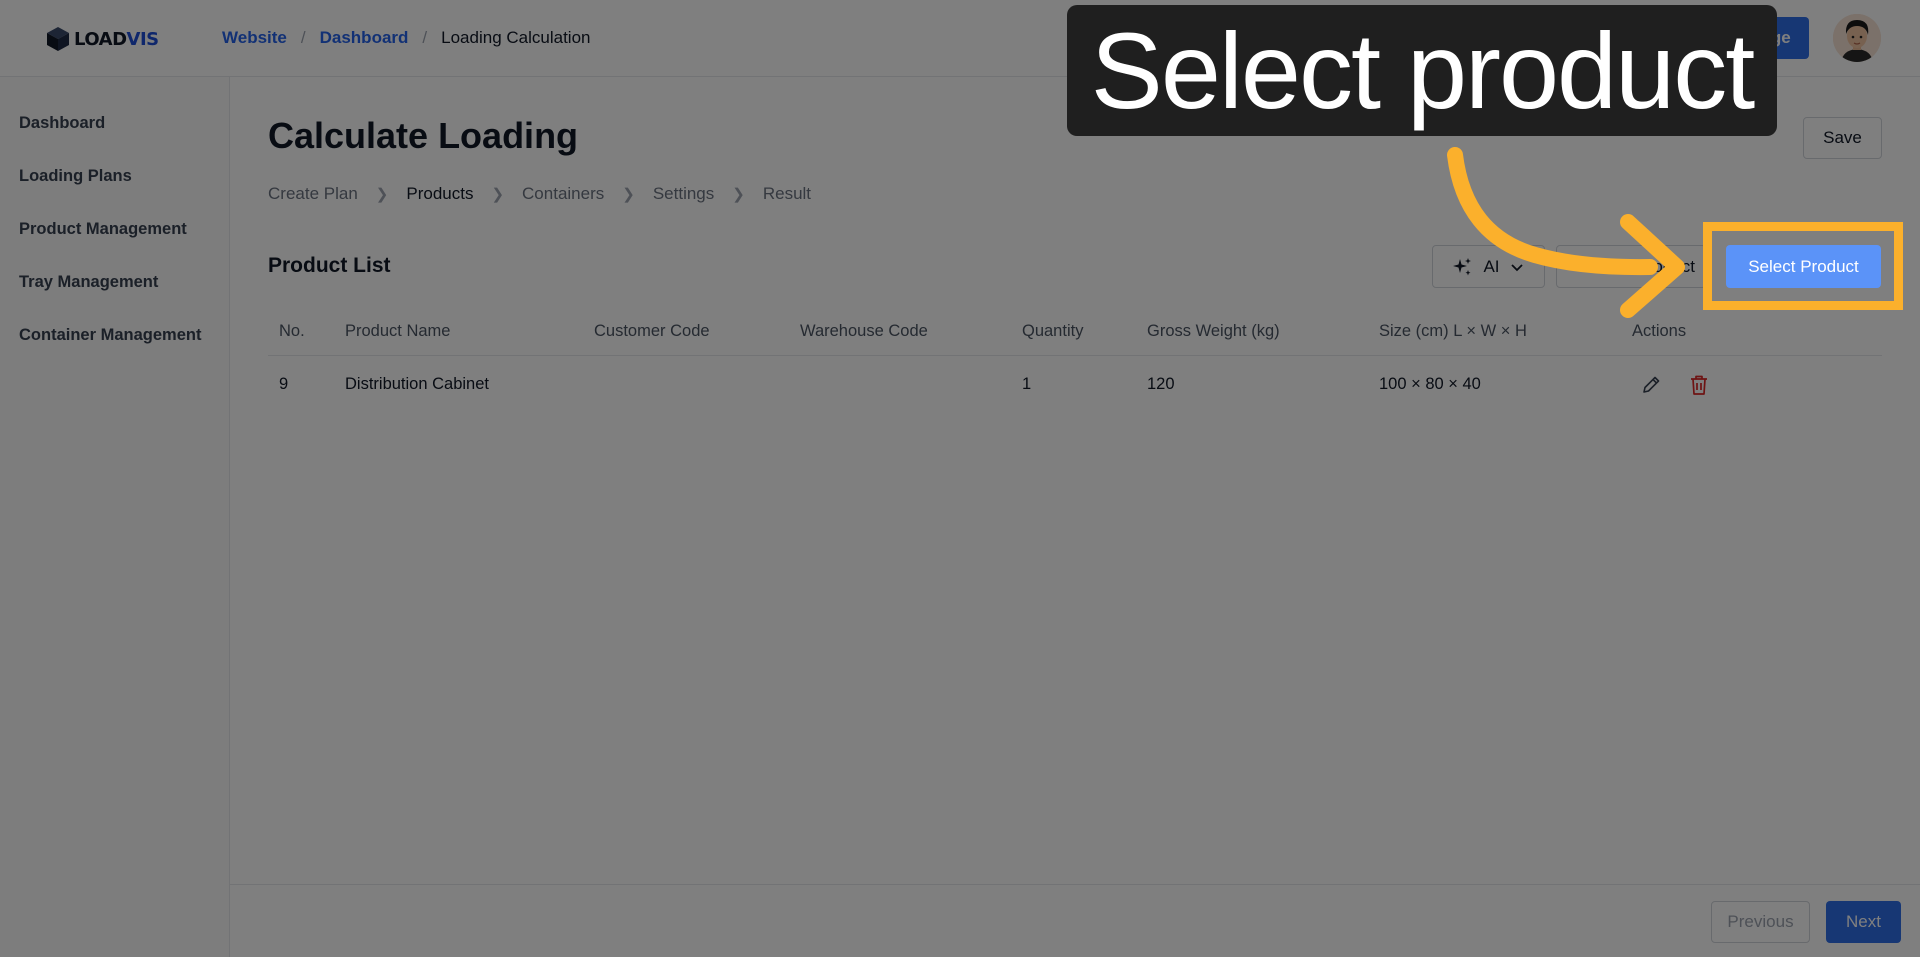 The height and width of the screenshot is (957, 1920). Describe the element at coordinates (1422, 70) in the screenshot. I see `tutorial-callout: Select product` at that location.